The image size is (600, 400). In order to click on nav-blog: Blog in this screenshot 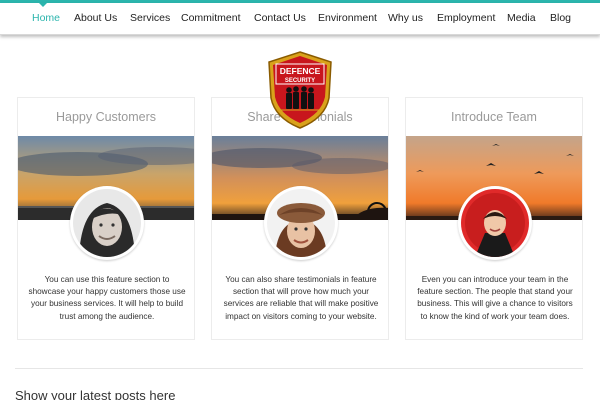, I will do `click(560, 18)`.